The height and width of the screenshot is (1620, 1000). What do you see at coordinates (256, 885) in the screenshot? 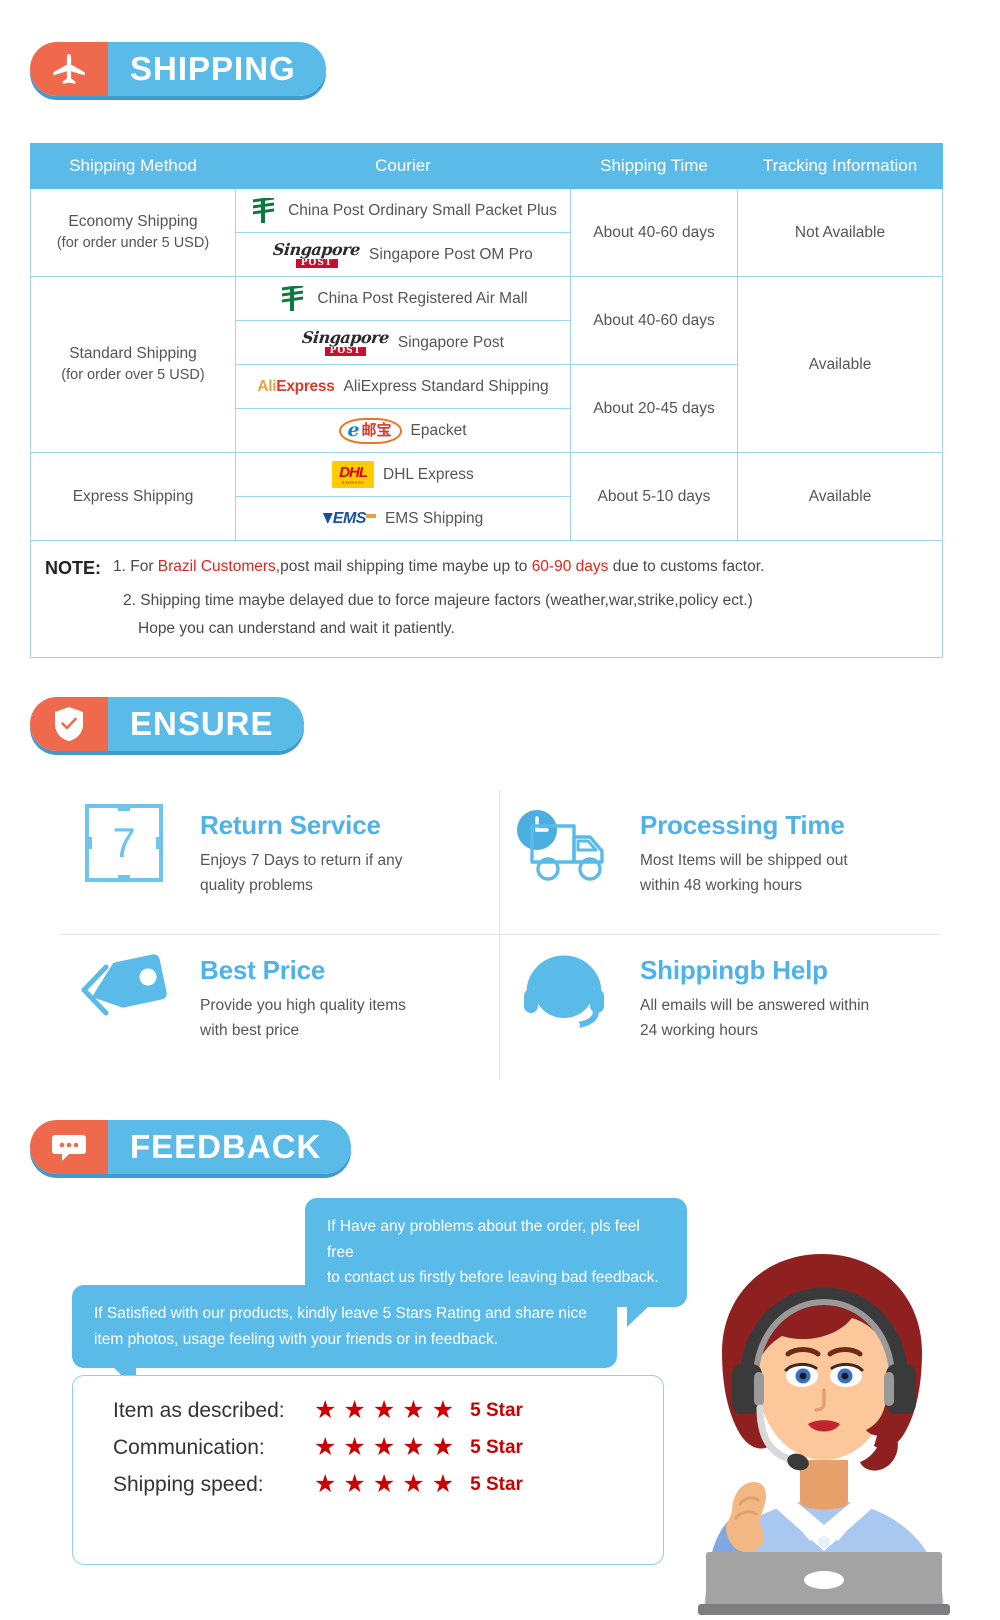
I see `feature-desc-line2: quality problems` at bounding box center [256, 885].